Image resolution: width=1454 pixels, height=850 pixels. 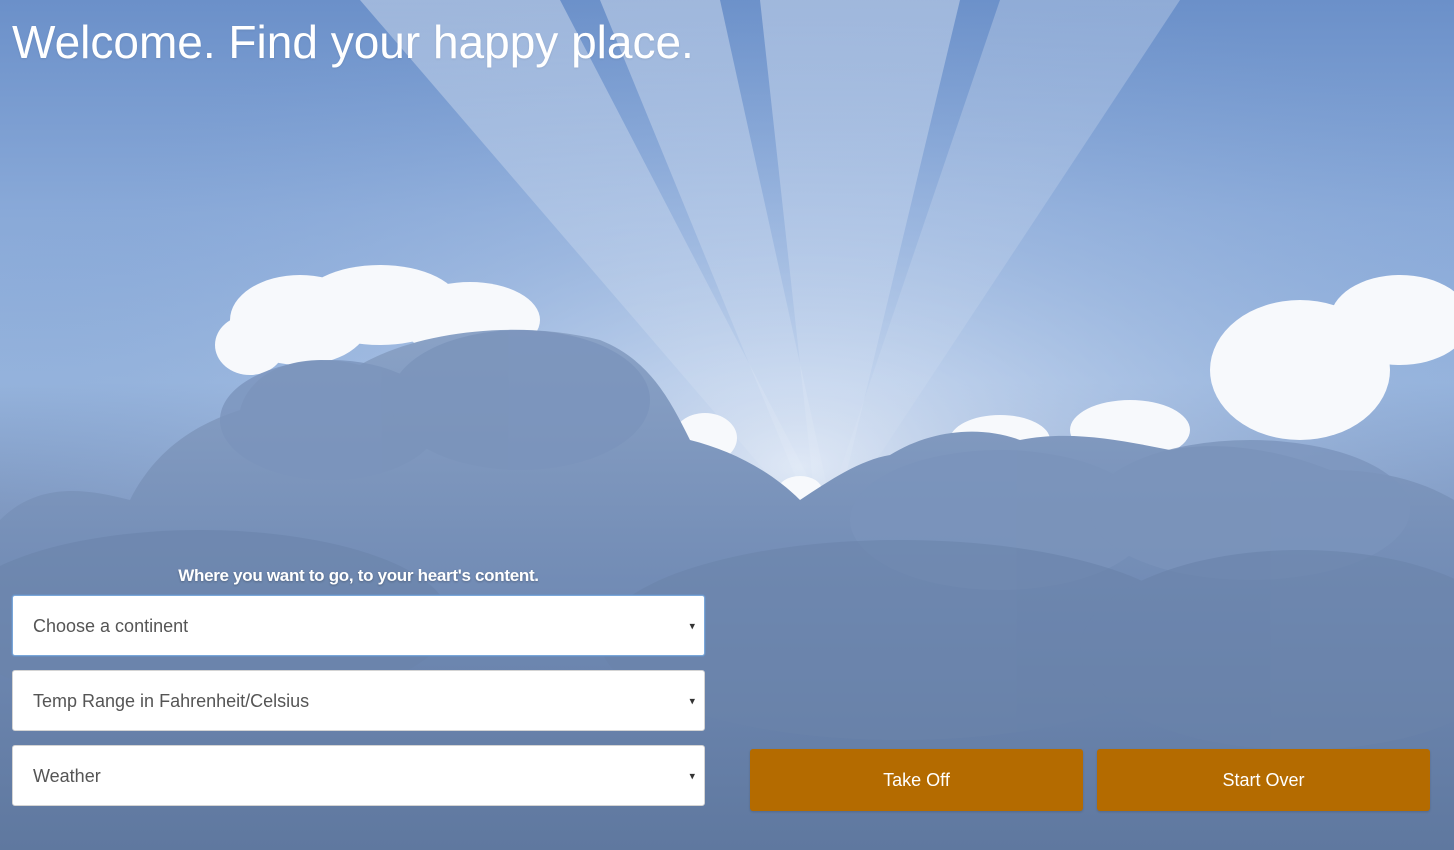 What do you see at coordinates (353, 42) in the screenshot?
I see `page-title: Welcome. Find your happy place.` at bounding box center [353, 42].